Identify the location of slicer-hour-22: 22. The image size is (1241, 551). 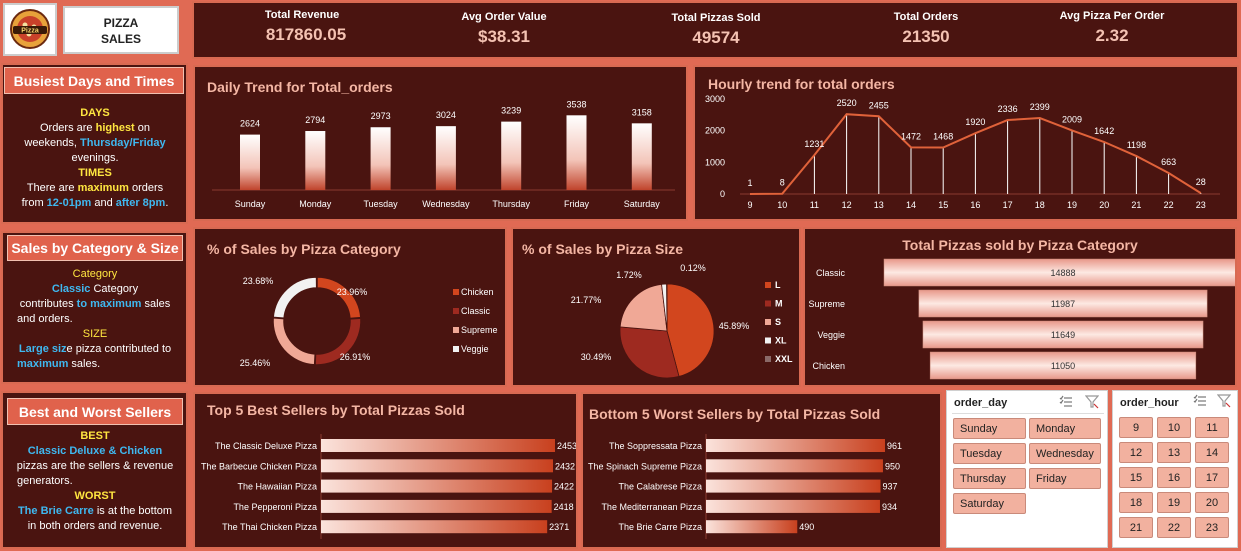
(1174, 527).